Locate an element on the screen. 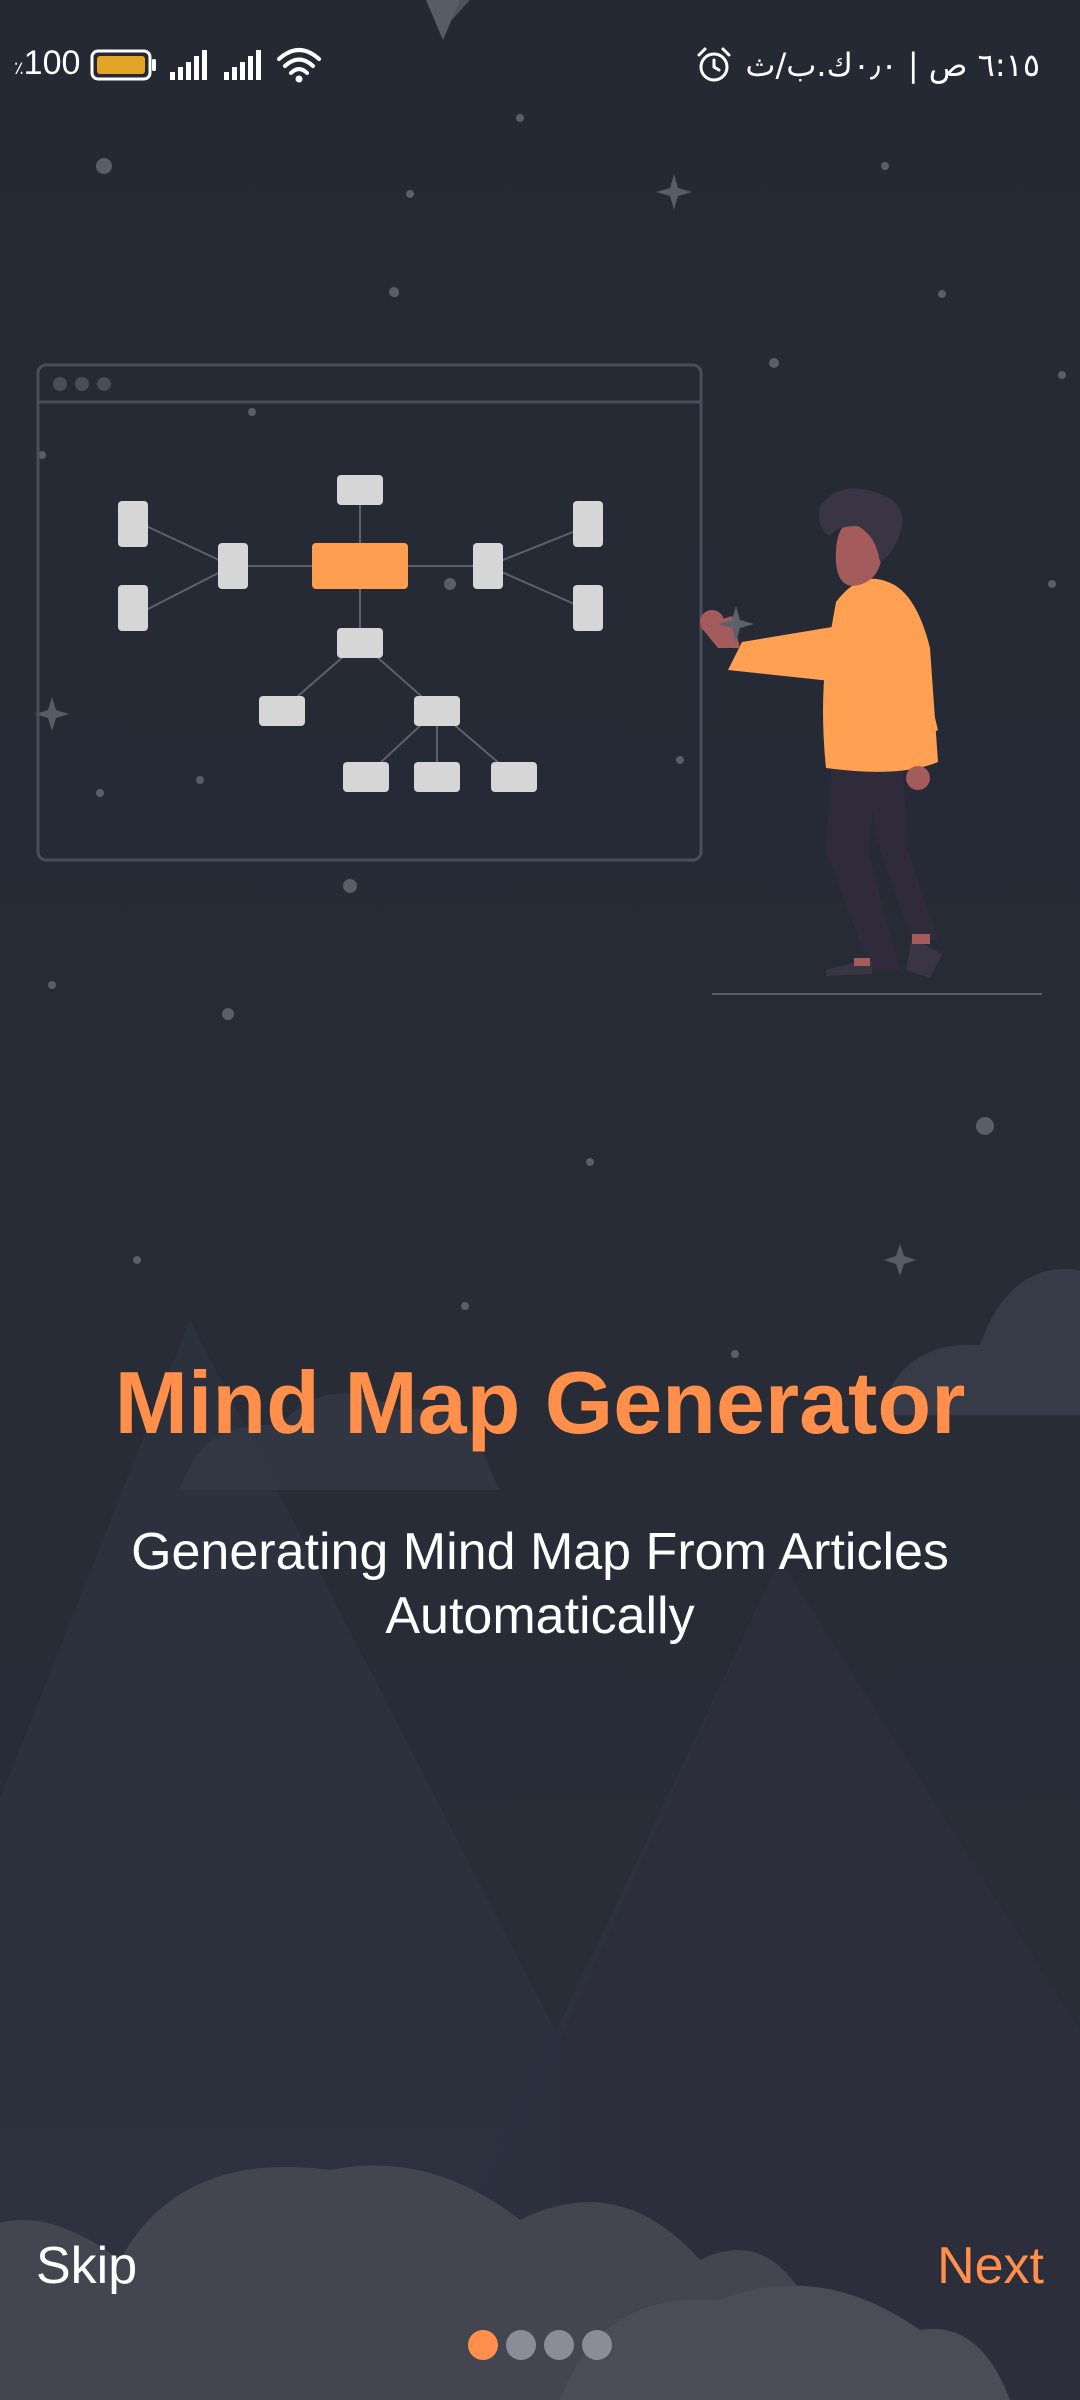 Image resolution: width=1080 pixels, height=2400 pixels. battery-level: ٪100 is located at coordinates (47, 62).